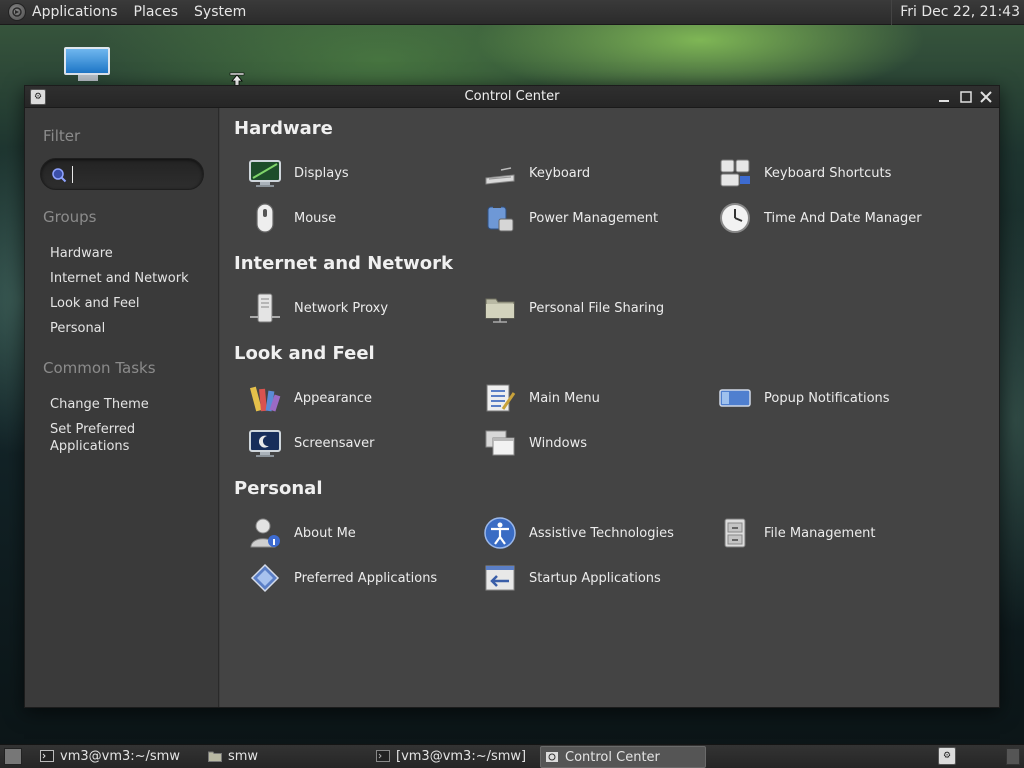 The height and width of the screenshot is (768, 1024). Describe the element at coordinates (500, 310) in the screenshot. I see `folder-share-icon` at that location.